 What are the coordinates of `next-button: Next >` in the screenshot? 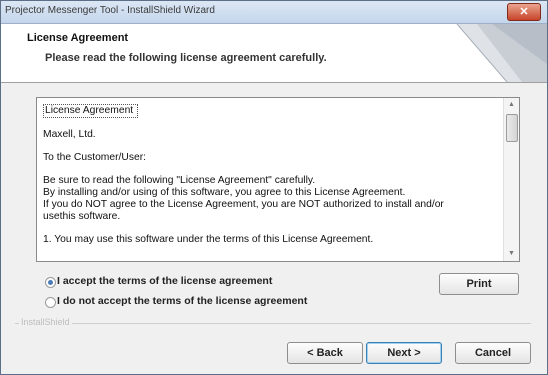 It's located at (404, 353).